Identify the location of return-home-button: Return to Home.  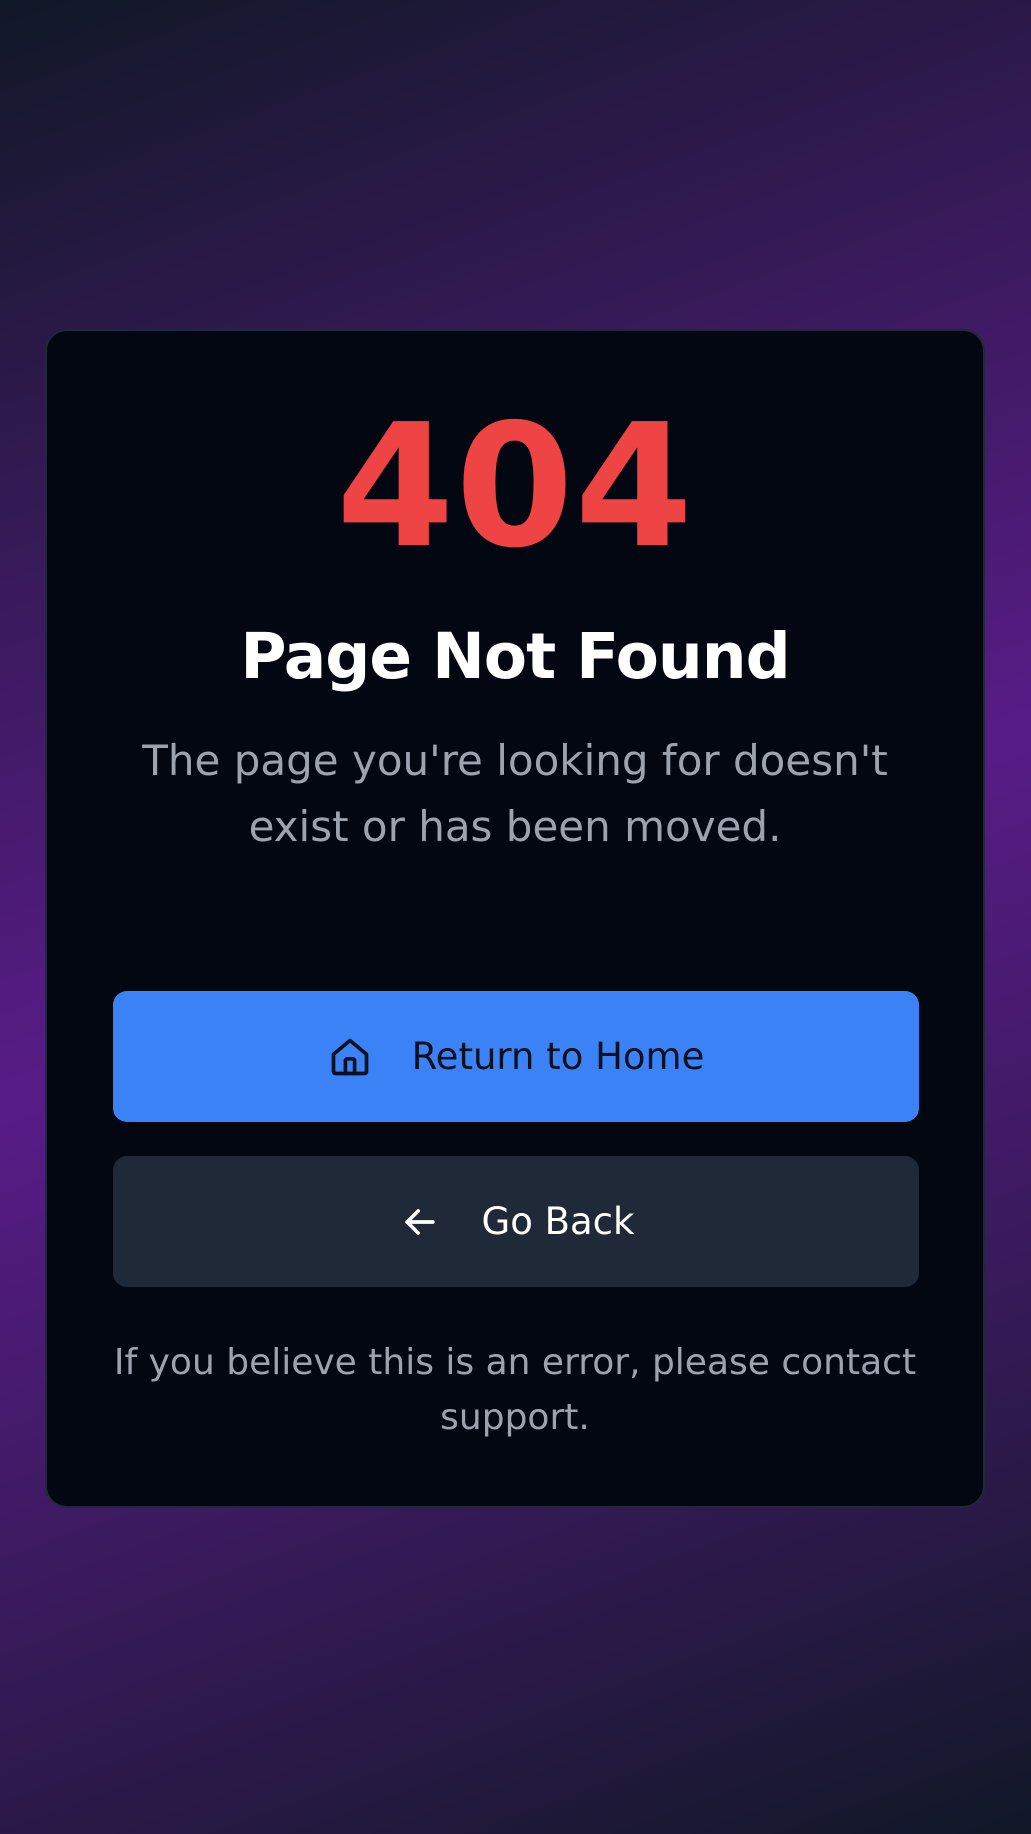
(516, 1056).